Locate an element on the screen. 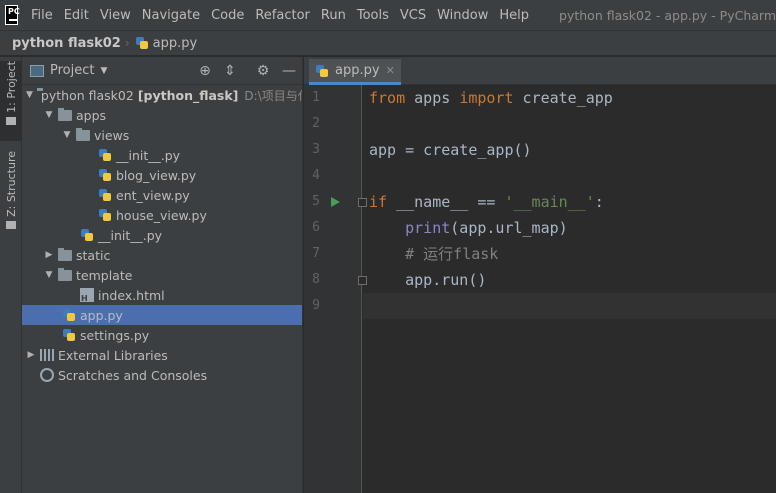  code-line-6: print(app.url_map) is located at coordinates (468, 228).